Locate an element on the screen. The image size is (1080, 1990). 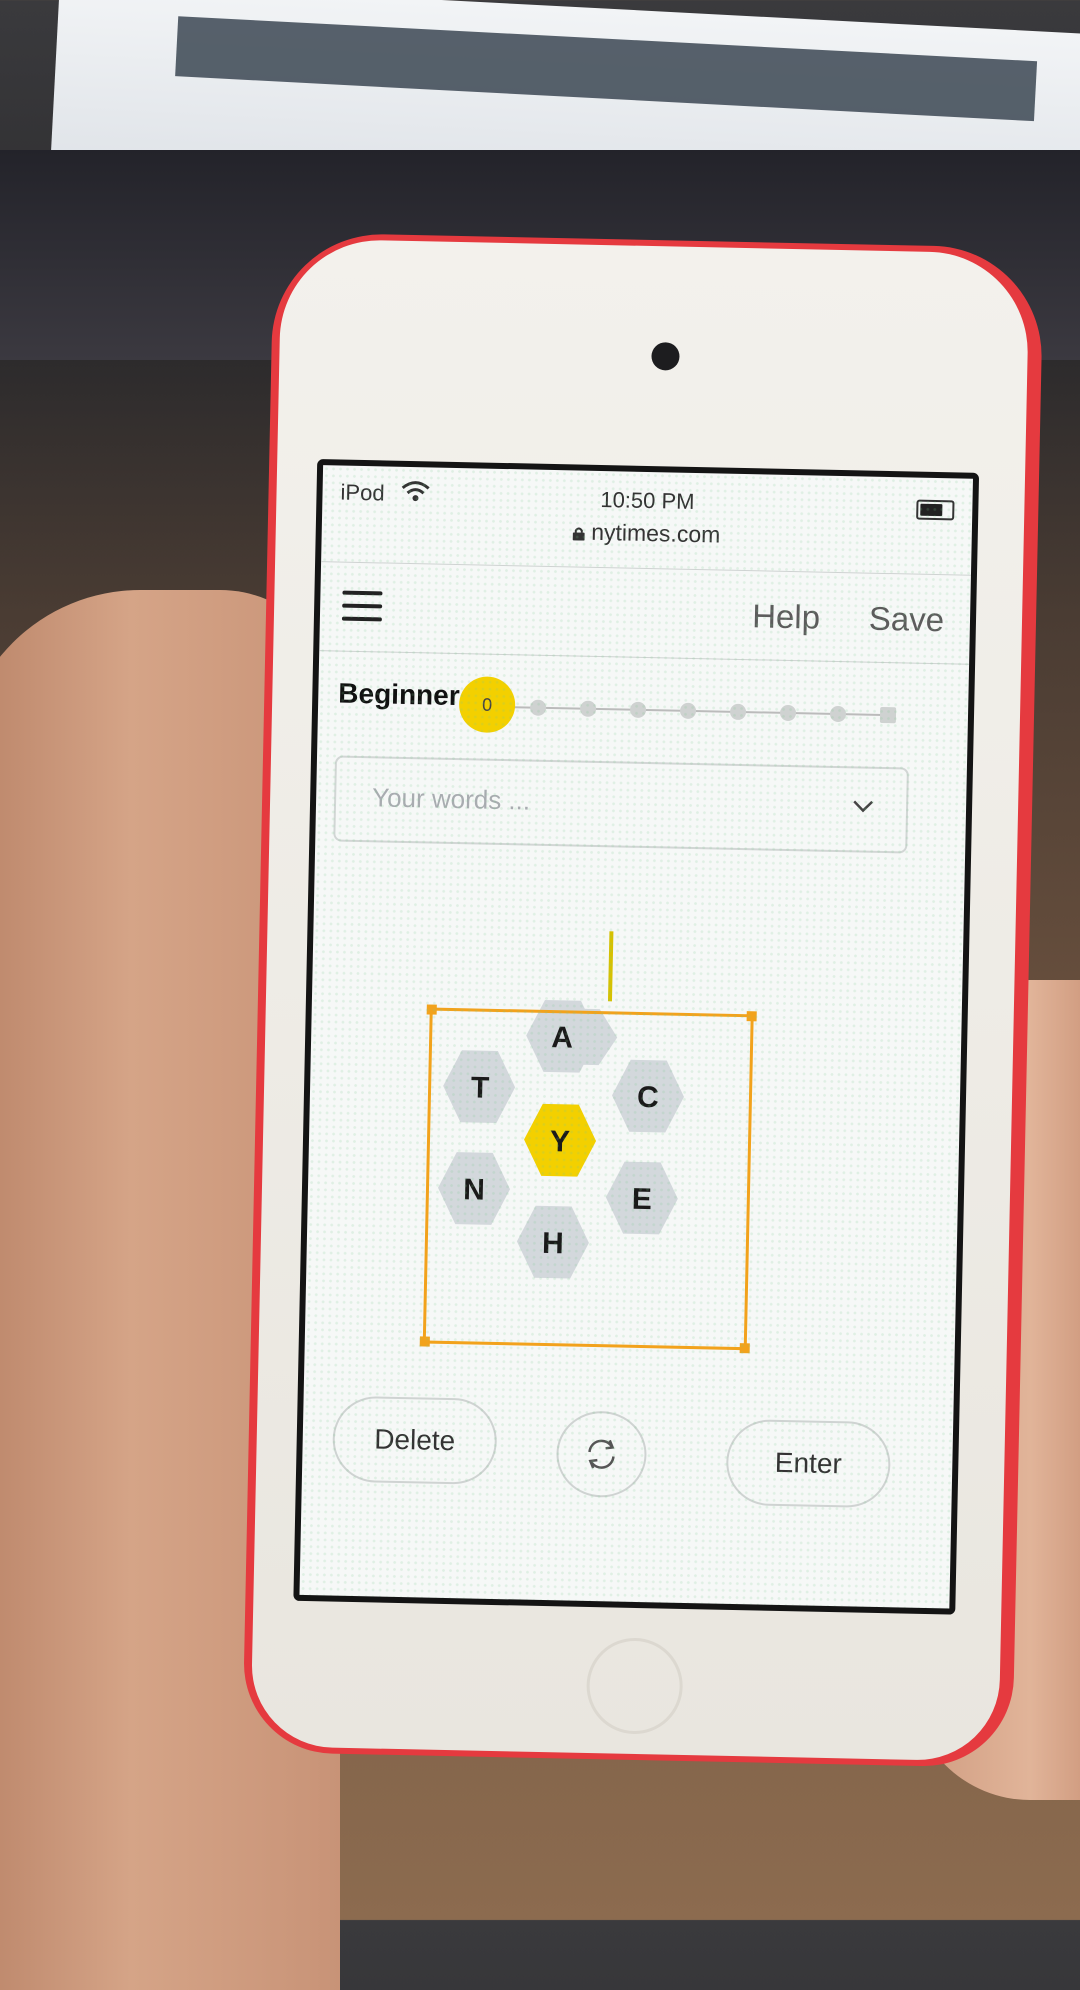
delete-button: Delete is located at coordinates (414, 1440).